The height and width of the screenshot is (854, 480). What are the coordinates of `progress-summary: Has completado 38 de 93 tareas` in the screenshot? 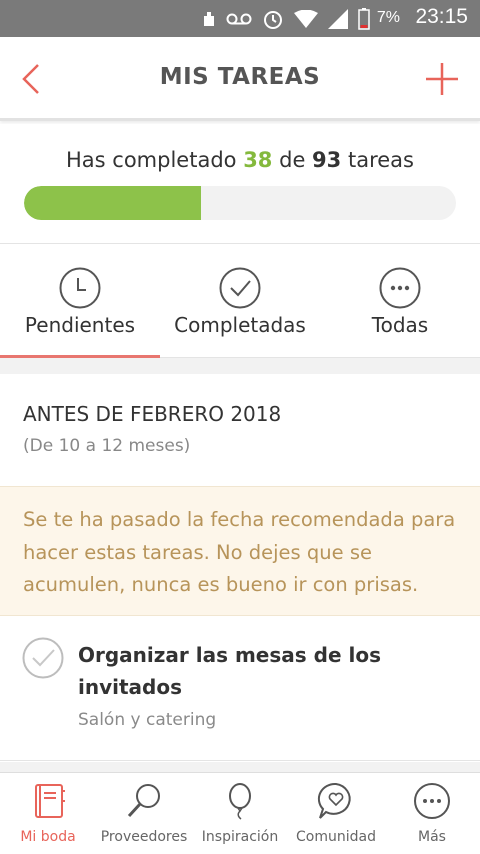 It's located at (240, 160).